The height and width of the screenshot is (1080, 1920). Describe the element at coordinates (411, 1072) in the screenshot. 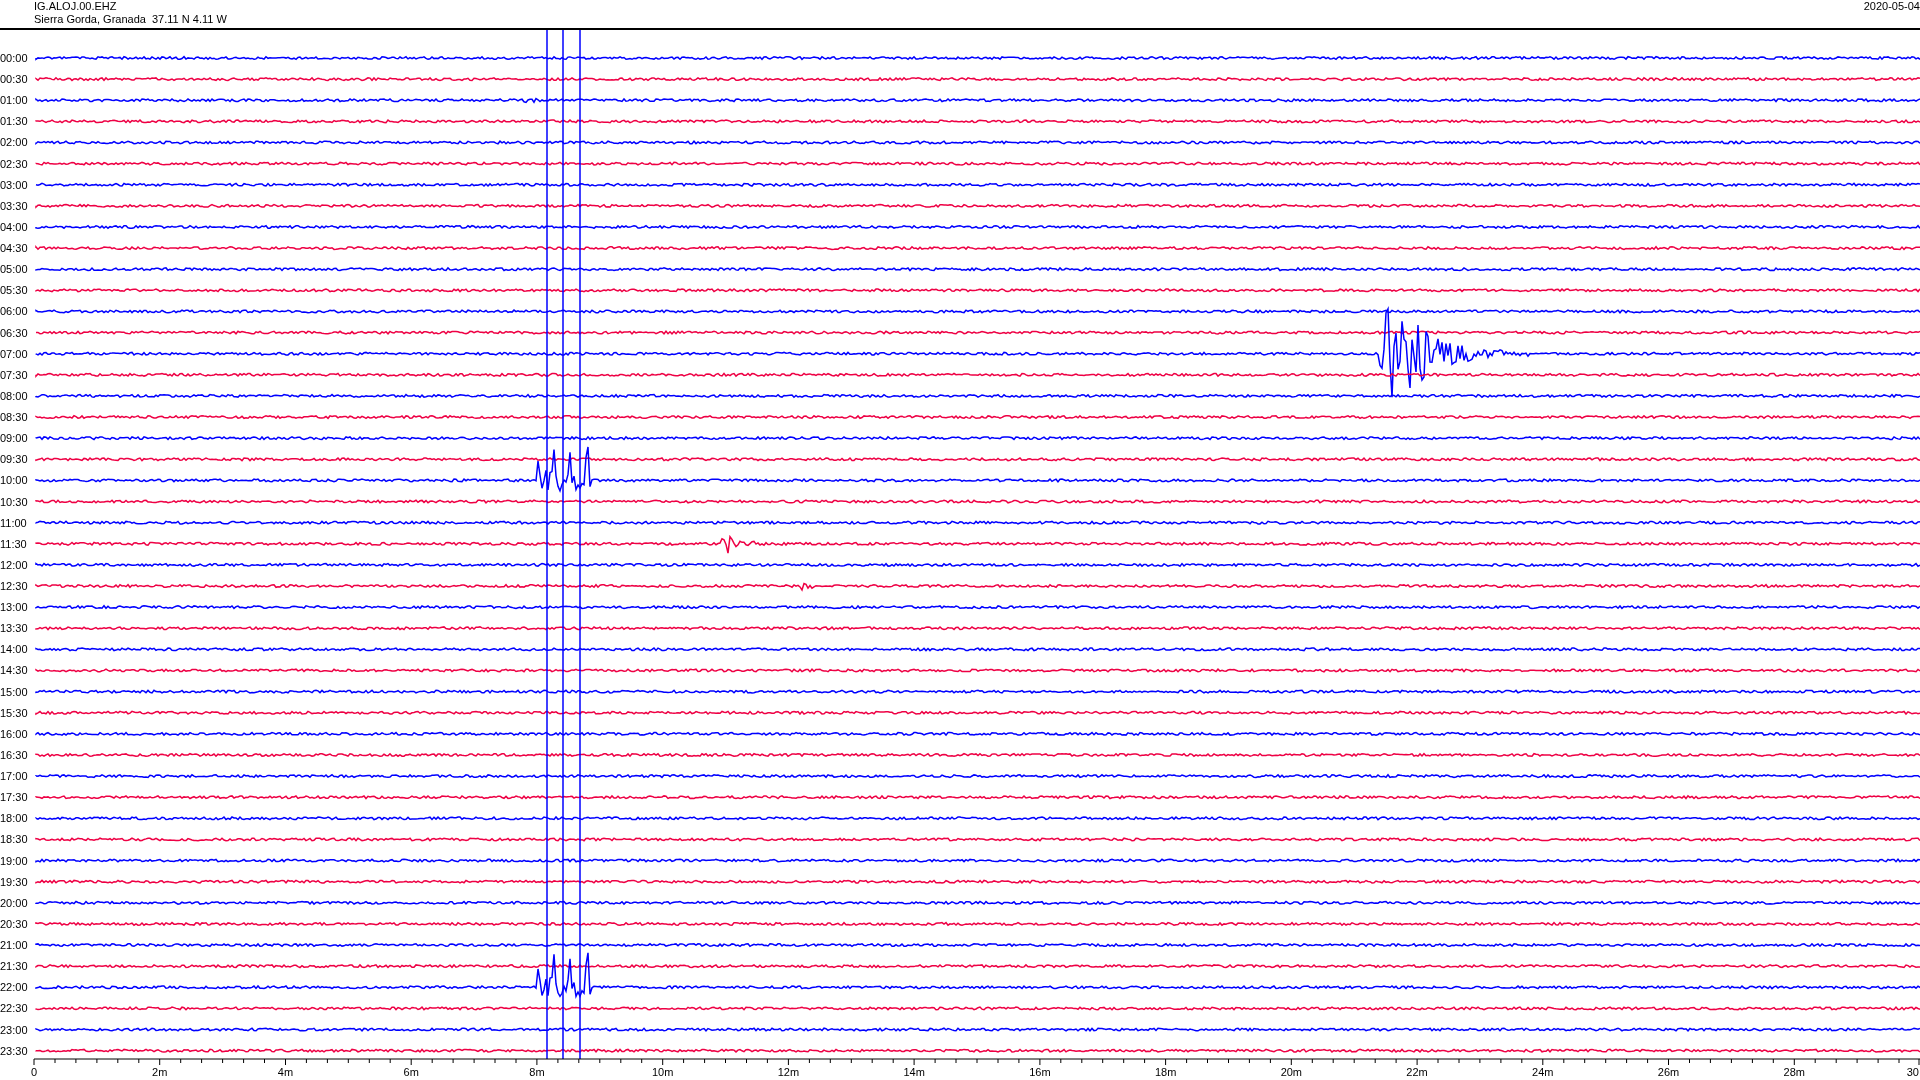

I see `axis-tick-label: 6m` at that location.